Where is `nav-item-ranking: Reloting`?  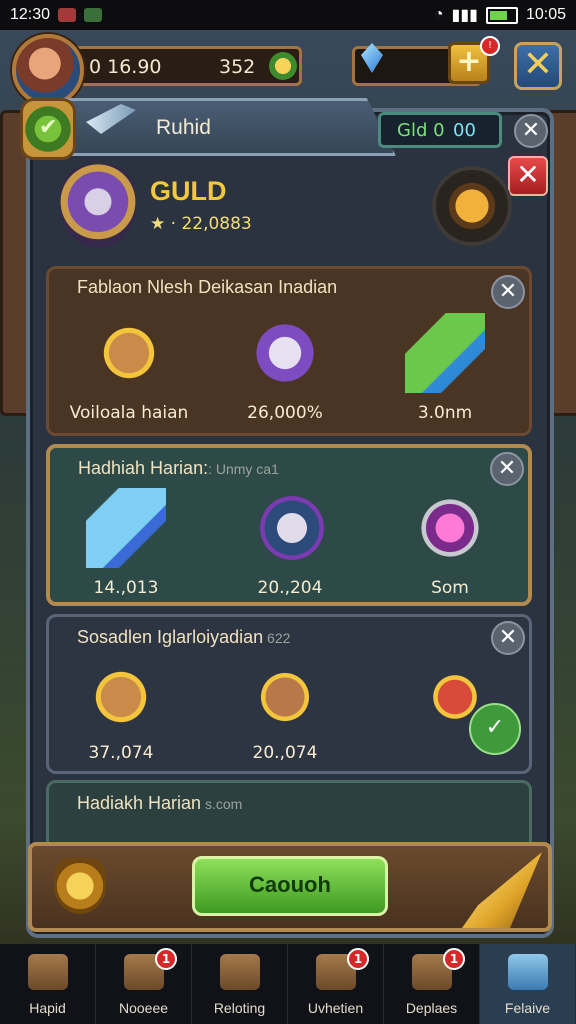
nav-item-ranking: Reloting is located at coordinates (240, 984).